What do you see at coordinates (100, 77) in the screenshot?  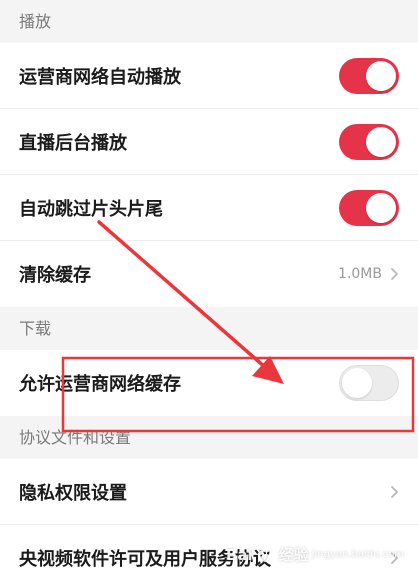 I see `setting-label: 运营商网络自动播放` at bounding box center [100, 77].